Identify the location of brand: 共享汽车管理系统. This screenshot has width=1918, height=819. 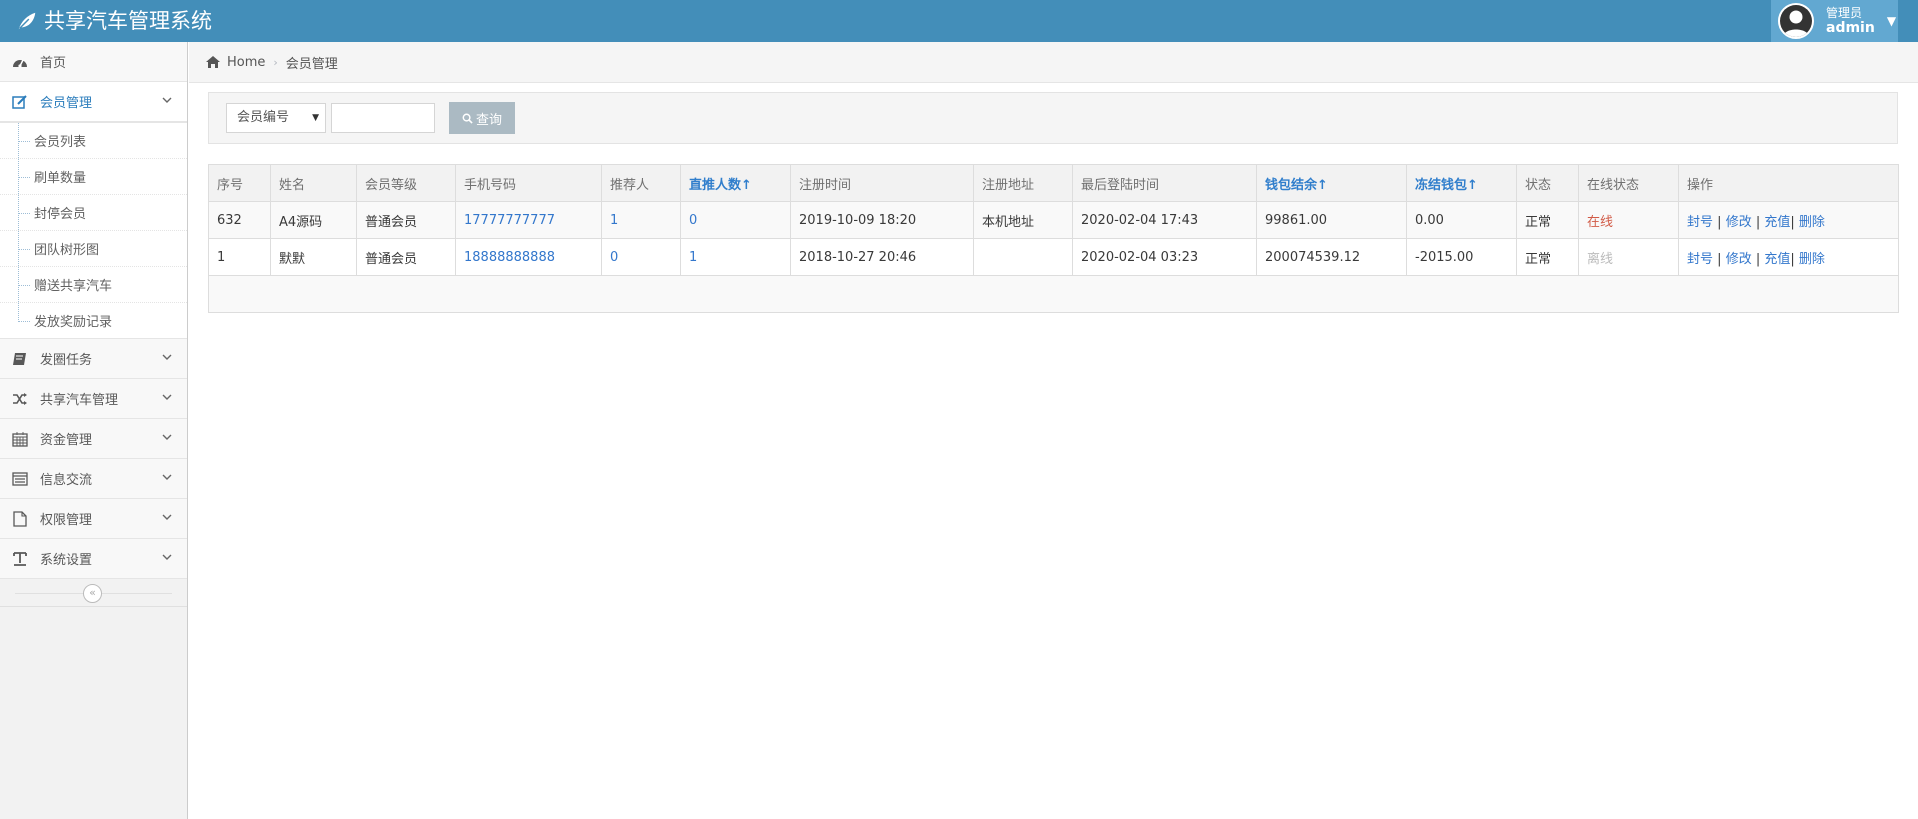
(114, 21).